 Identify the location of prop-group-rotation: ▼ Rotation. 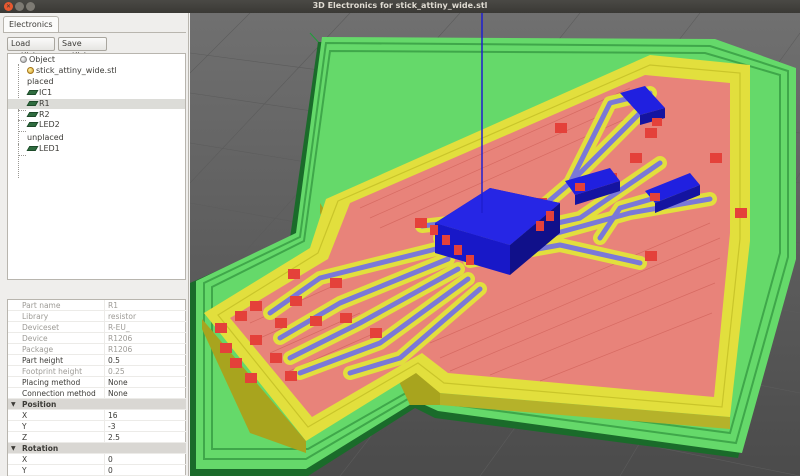
(97, 448).